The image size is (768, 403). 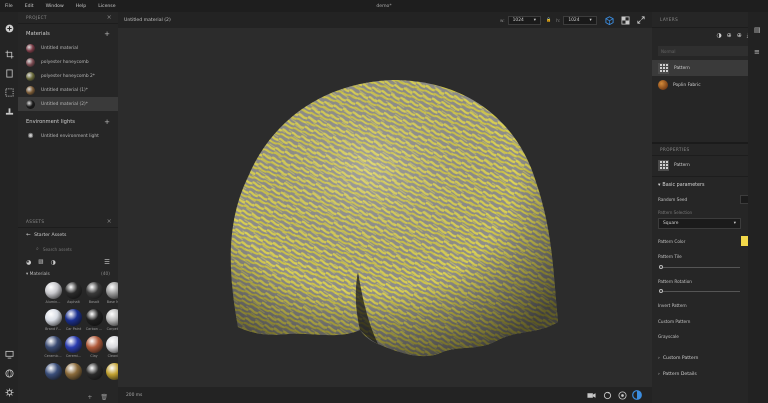 I want to click on search-input: ⌕ Search assets, so click(x=68, y=249).